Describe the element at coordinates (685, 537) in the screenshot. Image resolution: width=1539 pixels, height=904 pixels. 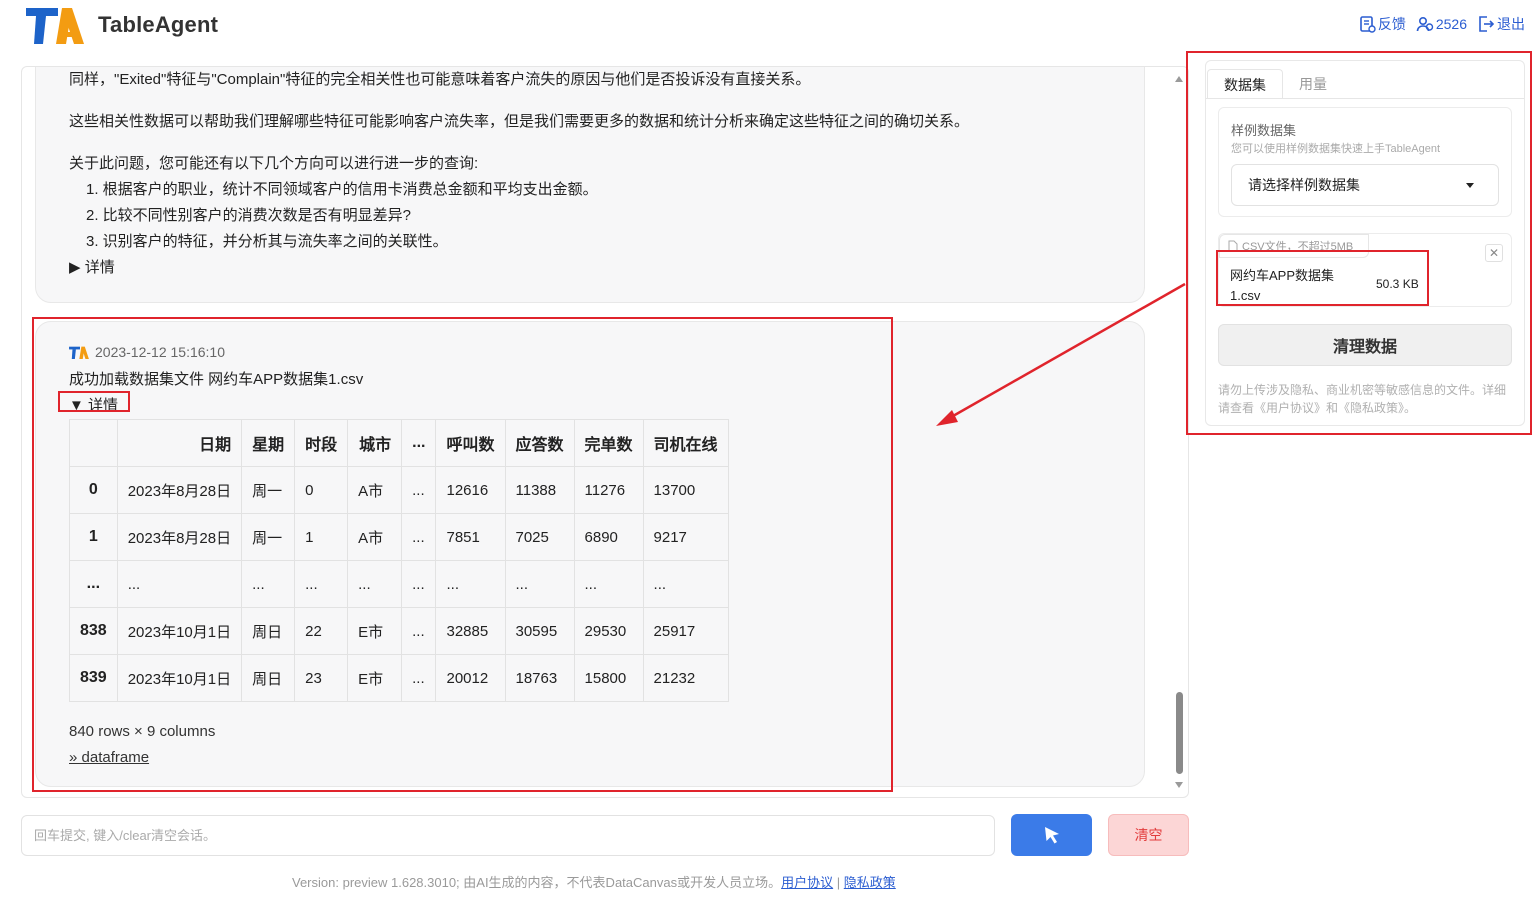
I see `table-cell: 9217` at that location.